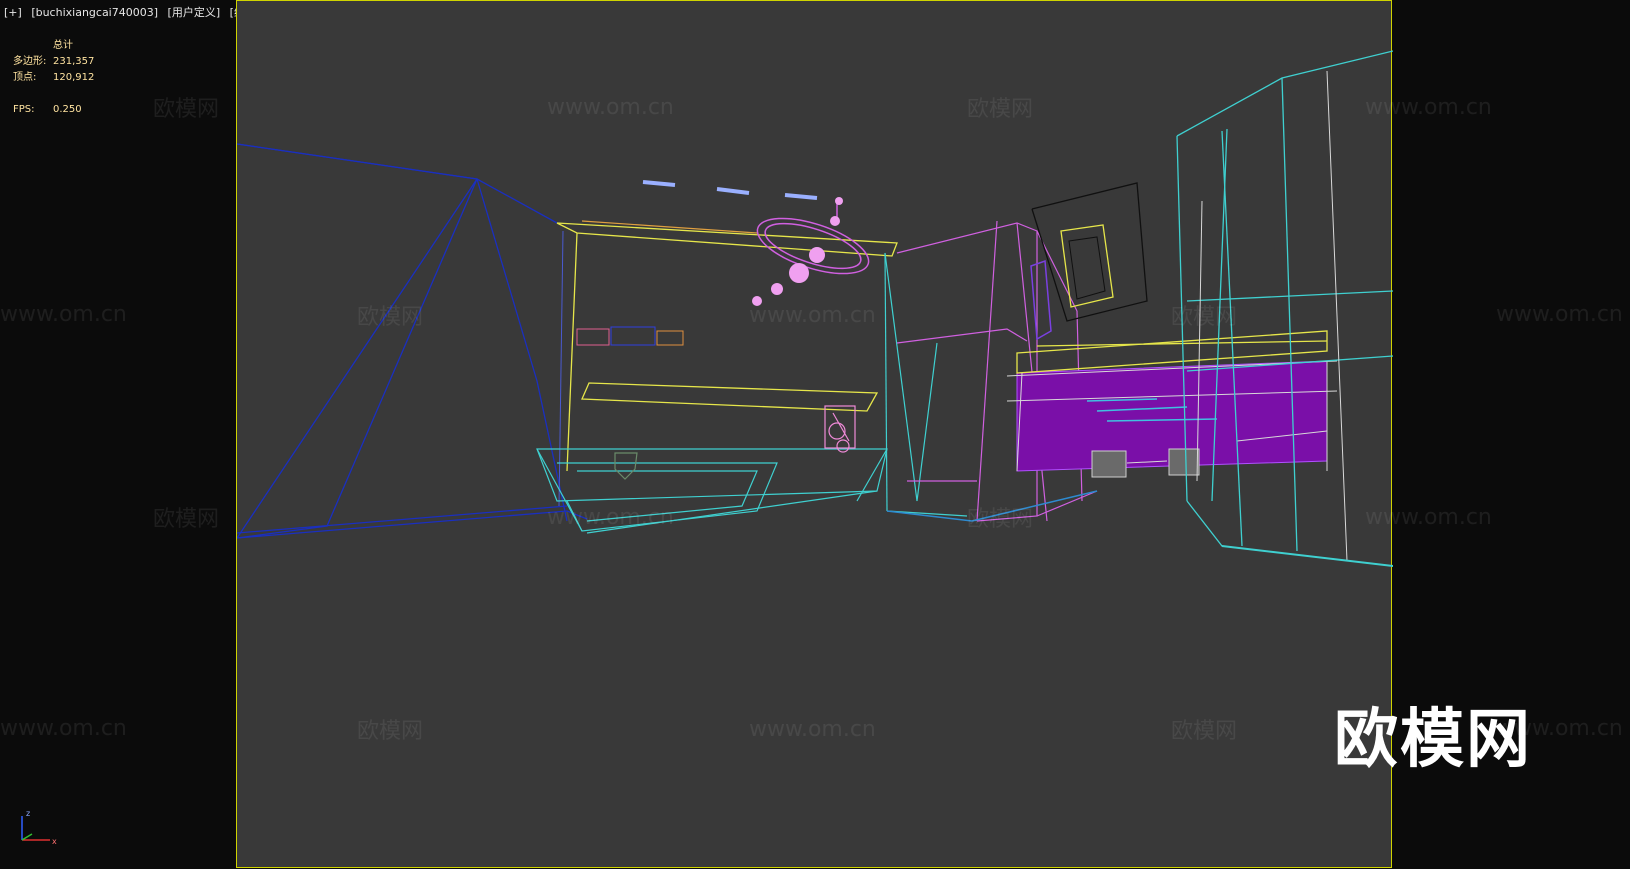 The height and width of the screenshot is (869, 1630). I want to click on chandelier-ring, so click(813, 238).